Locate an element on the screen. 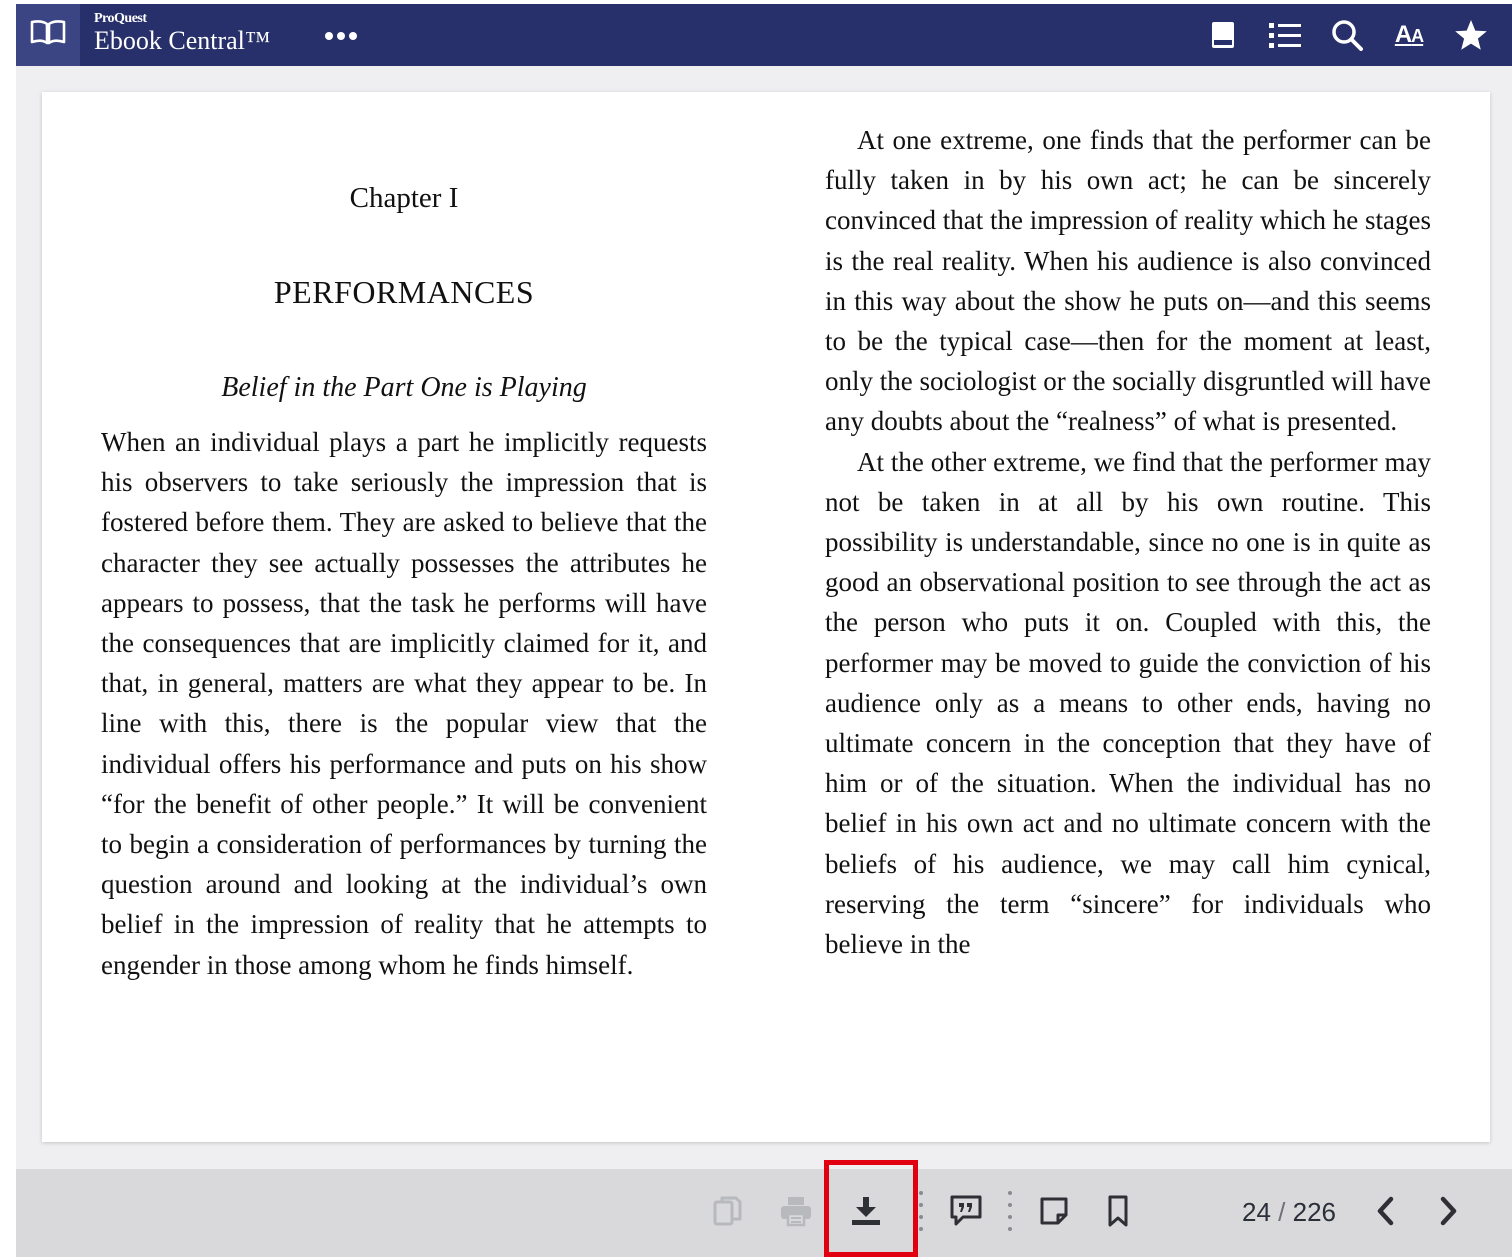 This screenshot has height=1257, width=1512. more-dots-icon is located at coordinates (341, 36).